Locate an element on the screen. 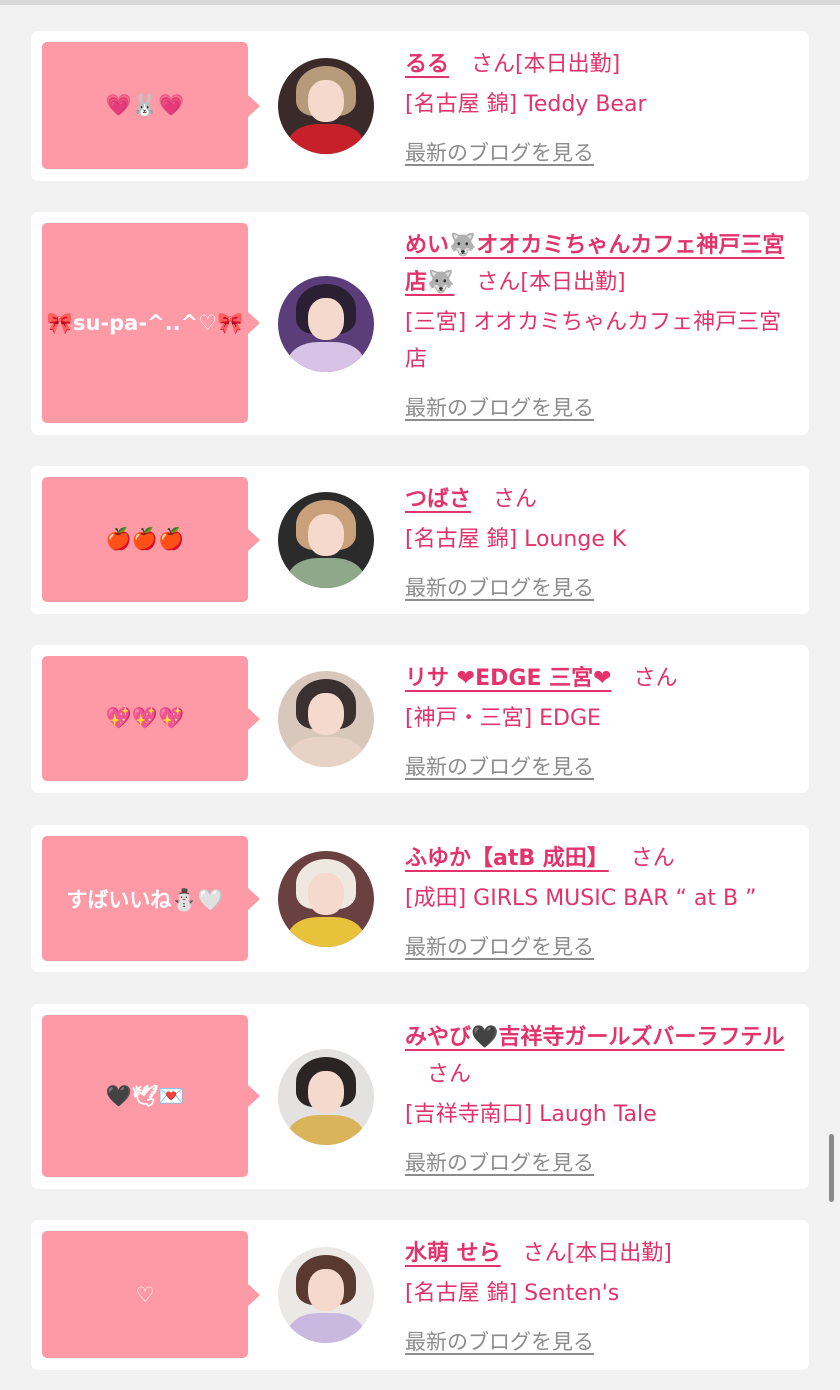 This screenshot has height=1390, width=840. message-bubble: ♡ is located at coordinates (145, 1294).